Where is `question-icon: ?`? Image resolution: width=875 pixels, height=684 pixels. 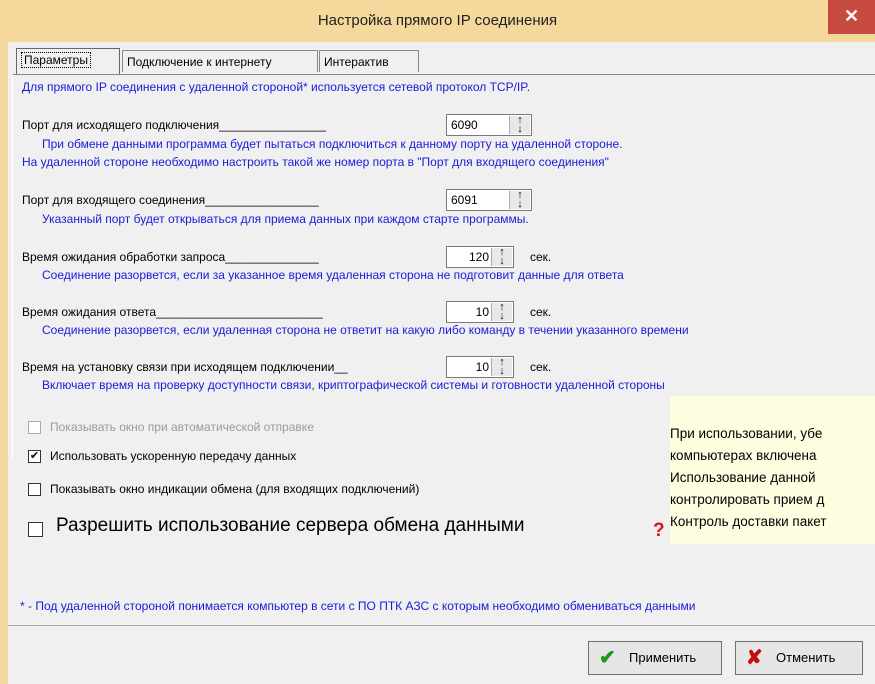 question-icon: ? is located at coordinates (659, 530).